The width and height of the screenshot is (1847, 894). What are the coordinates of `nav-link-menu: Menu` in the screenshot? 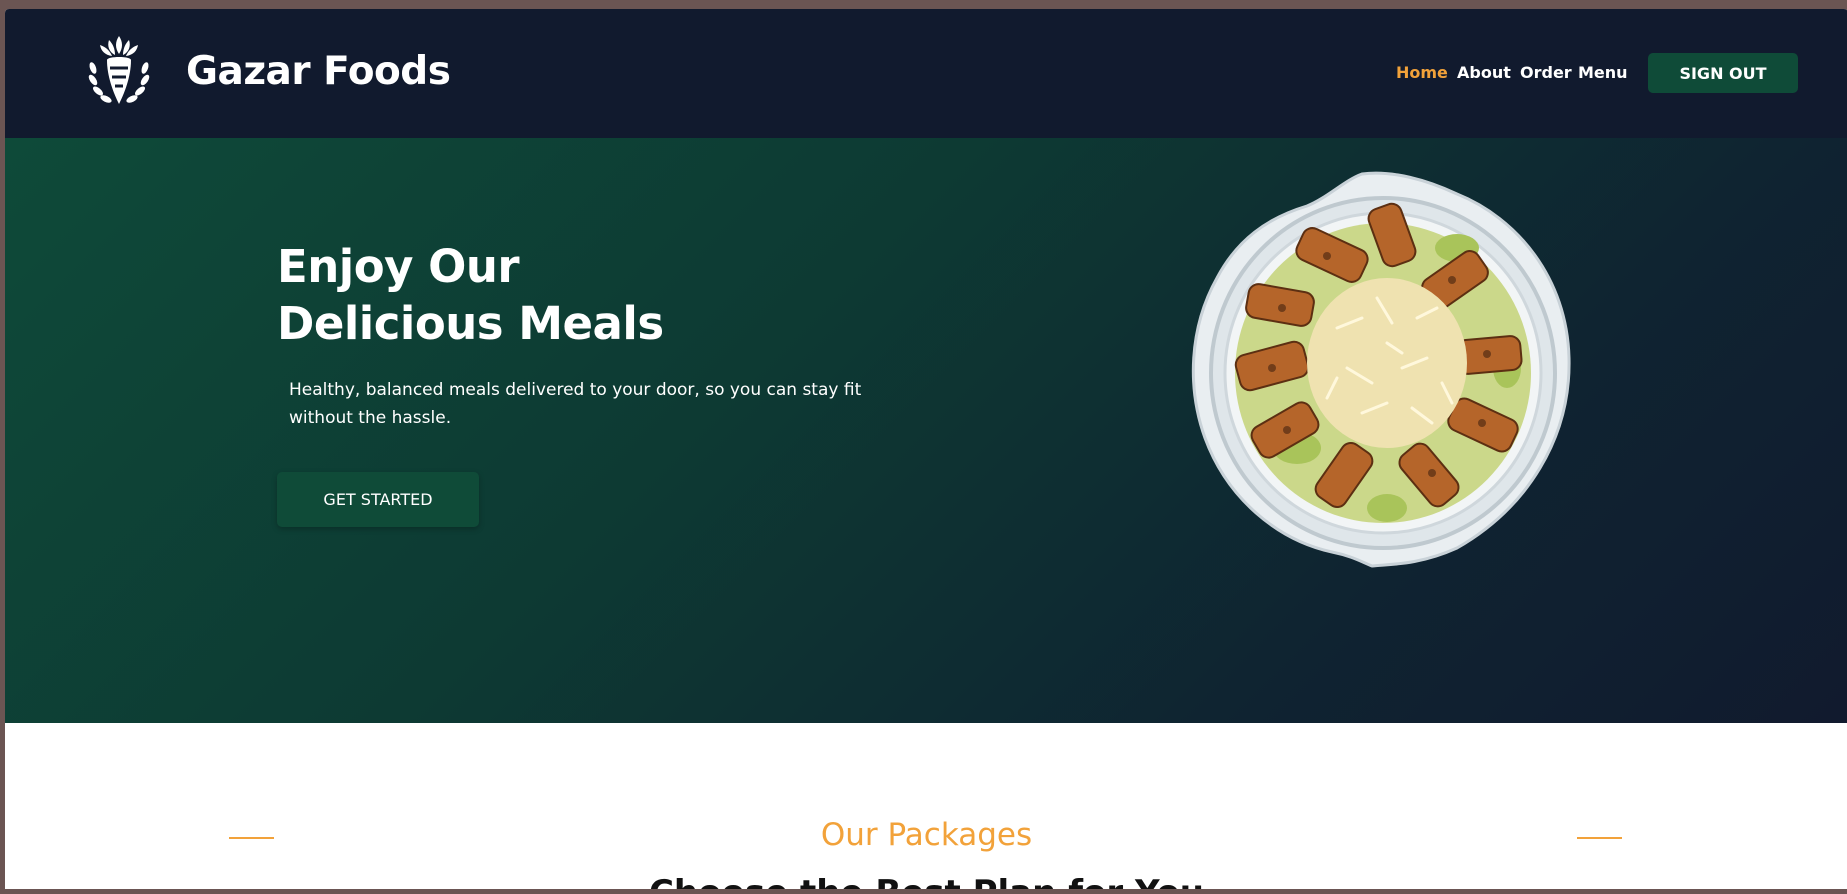 It's located at (1603, 72).